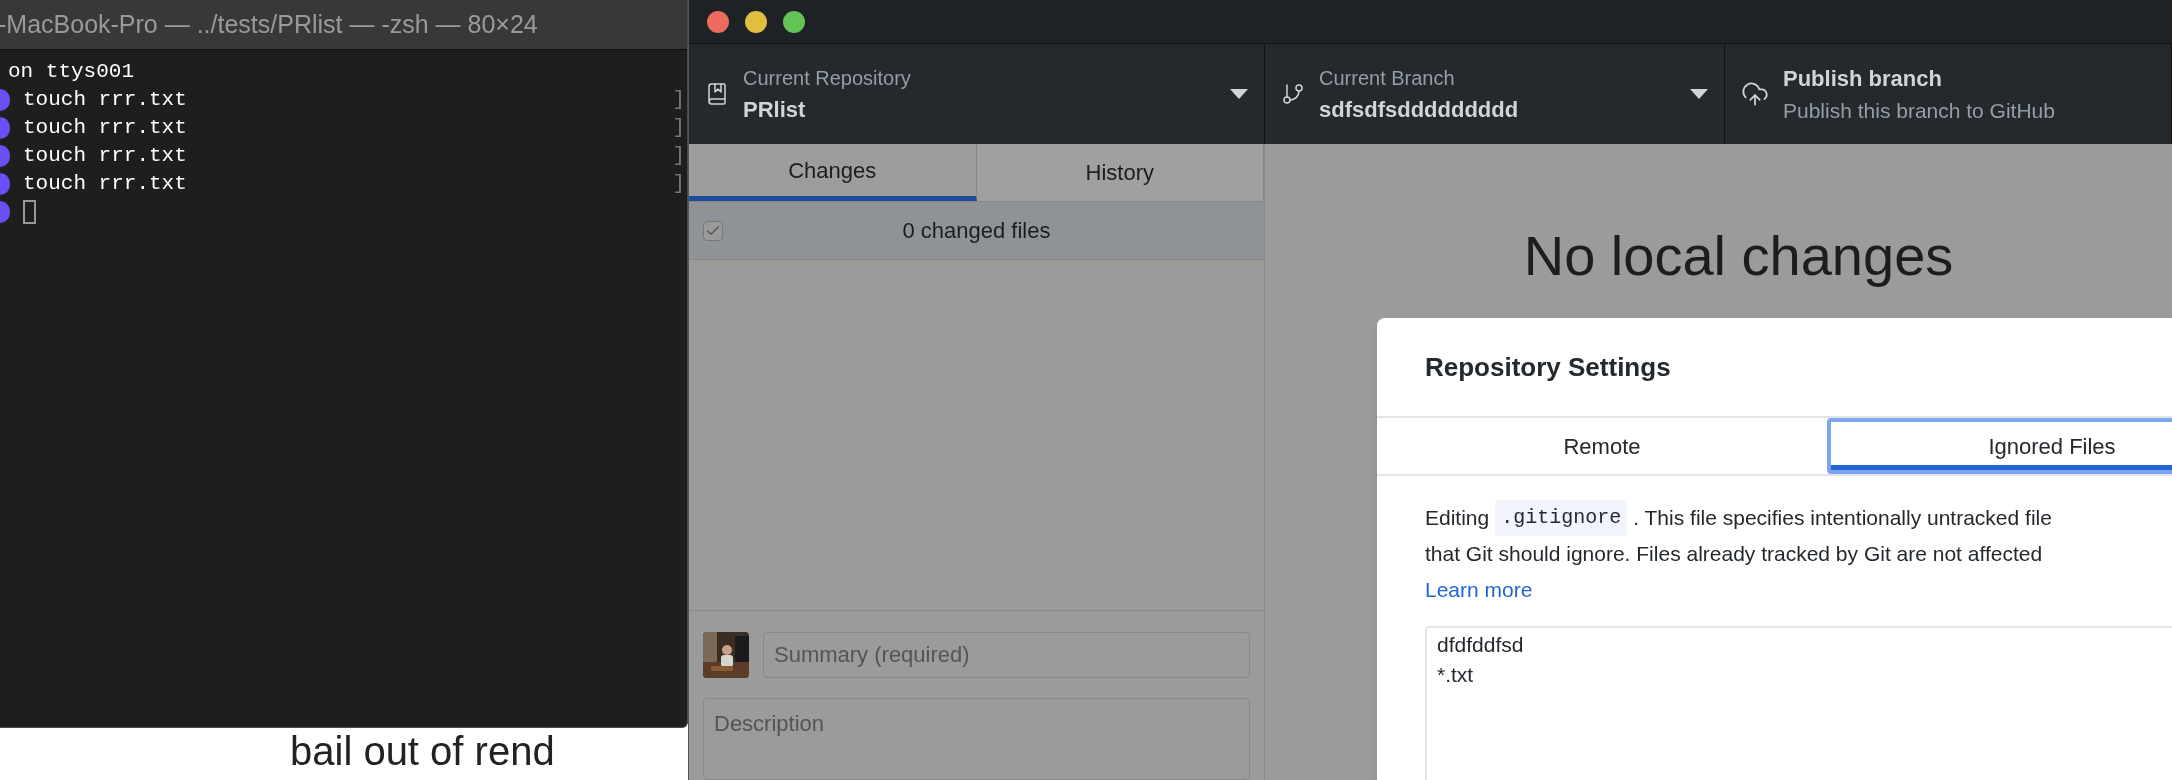 The width and height of the screenshot is (2172, 780). Describe the element at coordinates (713, 230) in the screenshot. I see `select-all-checkbox` at that location.